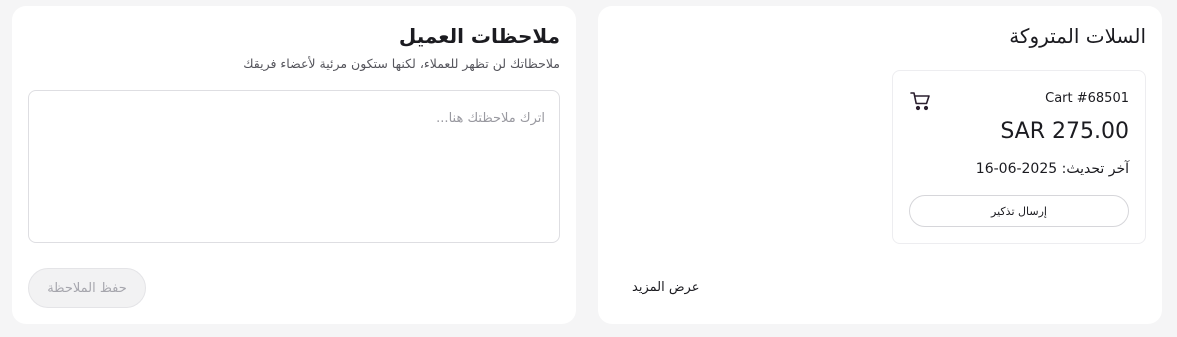 The height and width of the screenshot is (337, 1177). Describe the element at coordinates (1087, 98) in the screenshot. I see `cart-id: Cart #68501` at that location.